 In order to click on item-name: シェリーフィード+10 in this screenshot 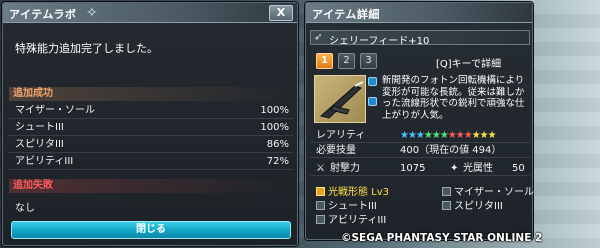, I will do `click(379, 41)`.